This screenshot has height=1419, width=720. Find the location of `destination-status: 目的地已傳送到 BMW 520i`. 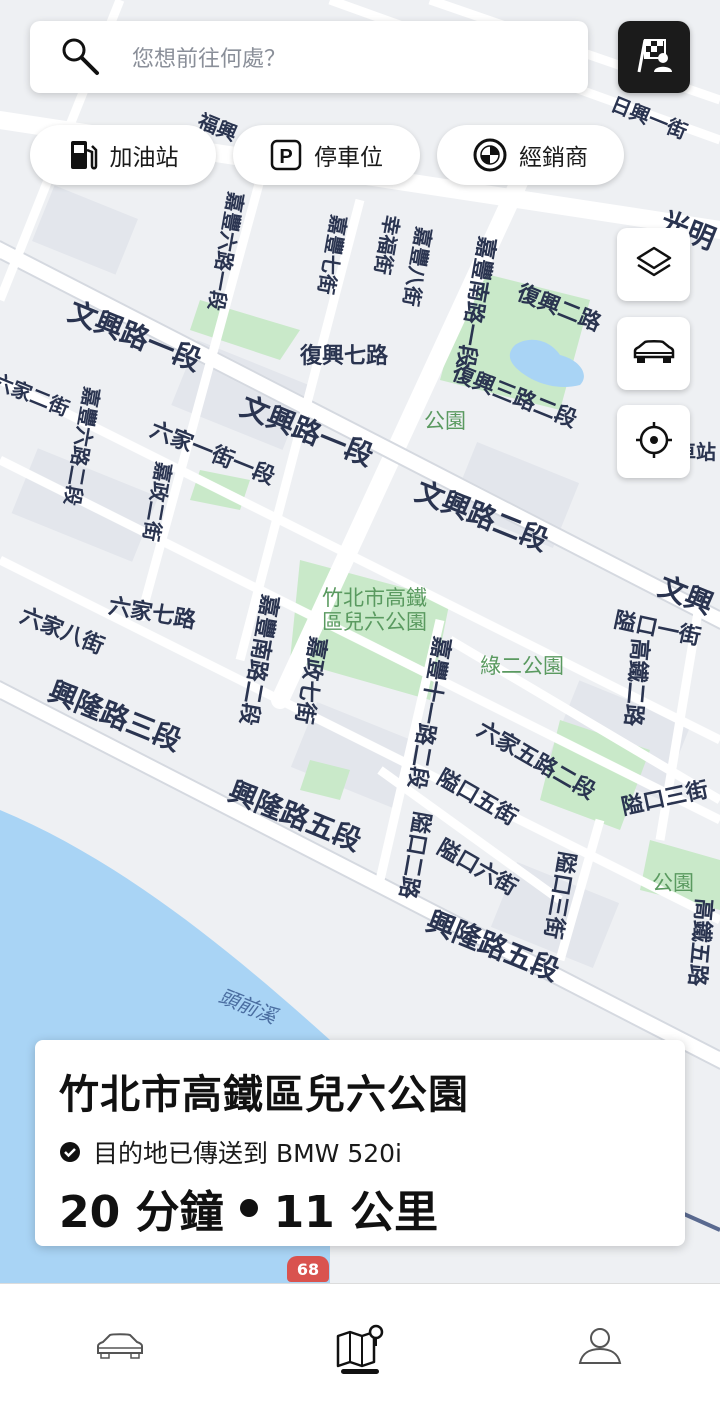

destination-status: 目的地已傳送到 BMW 520i is located at coordinates (360, 1152).